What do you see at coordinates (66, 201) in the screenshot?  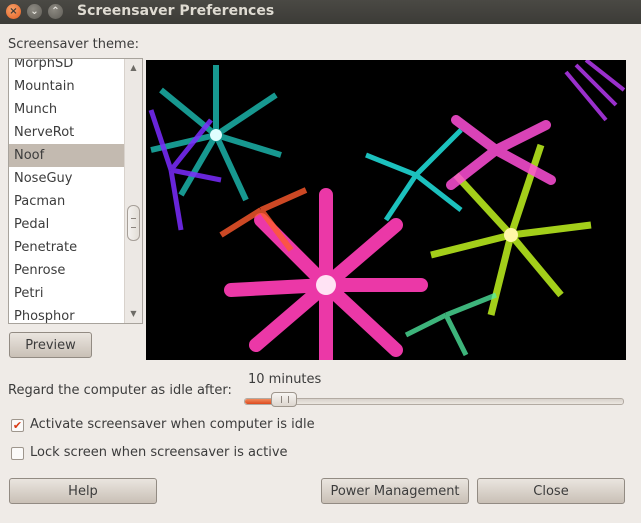 I see `theme-item: Pacman` at bounding box center [66, 201].